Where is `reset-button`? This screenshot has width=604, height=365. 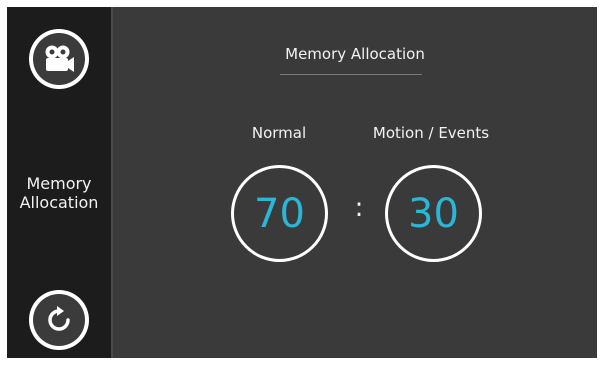
reset-button is located at coordinates (59, 320).